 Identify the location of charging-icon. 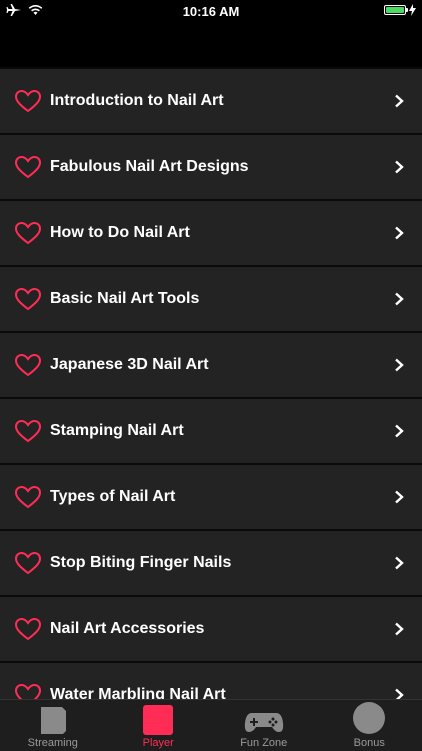
(412, 10).